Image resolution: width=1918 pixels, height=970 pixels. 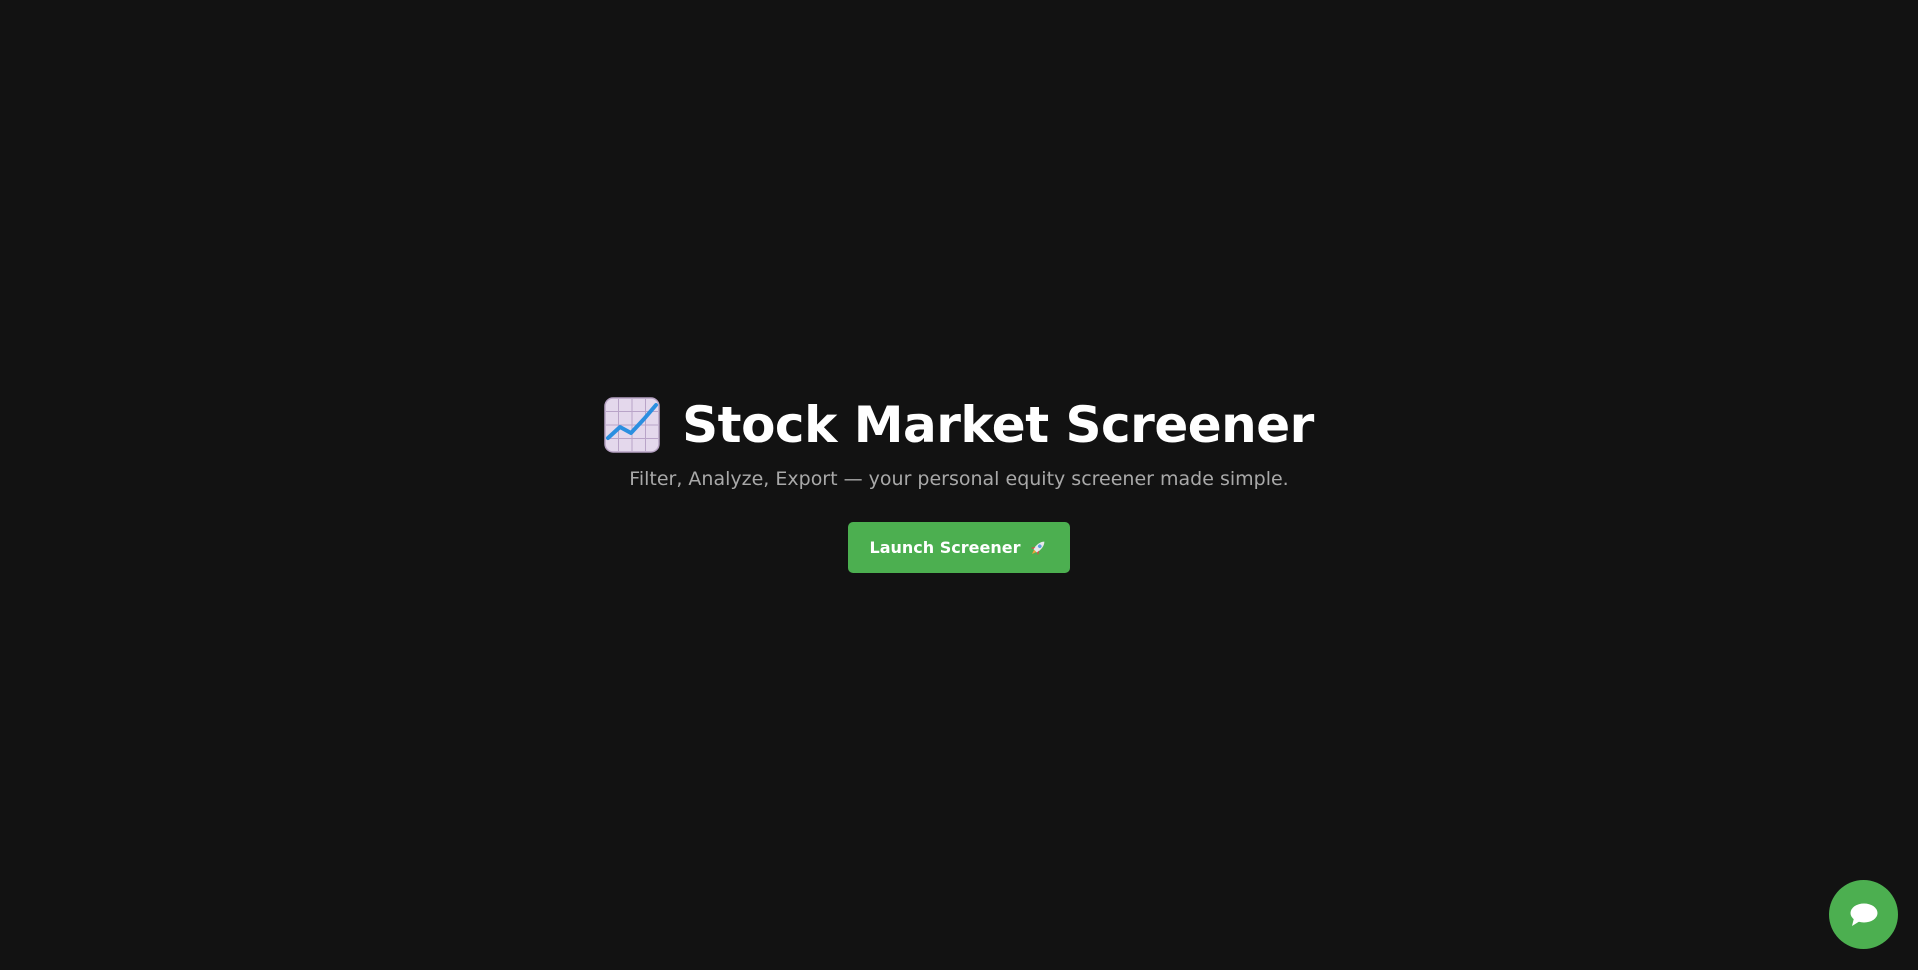 I want to click on rocket-icon, so click(x=1038, y=548).